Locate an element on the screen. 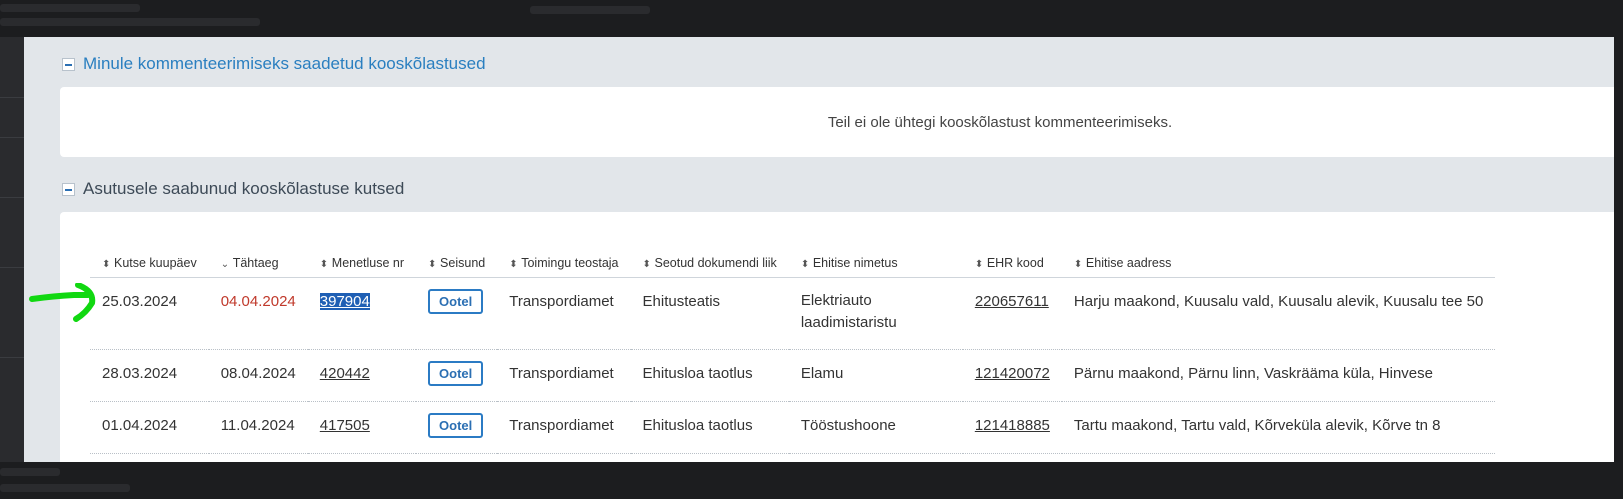  ehr-code-link: 121420072 is located at coordinates (1012, 373).